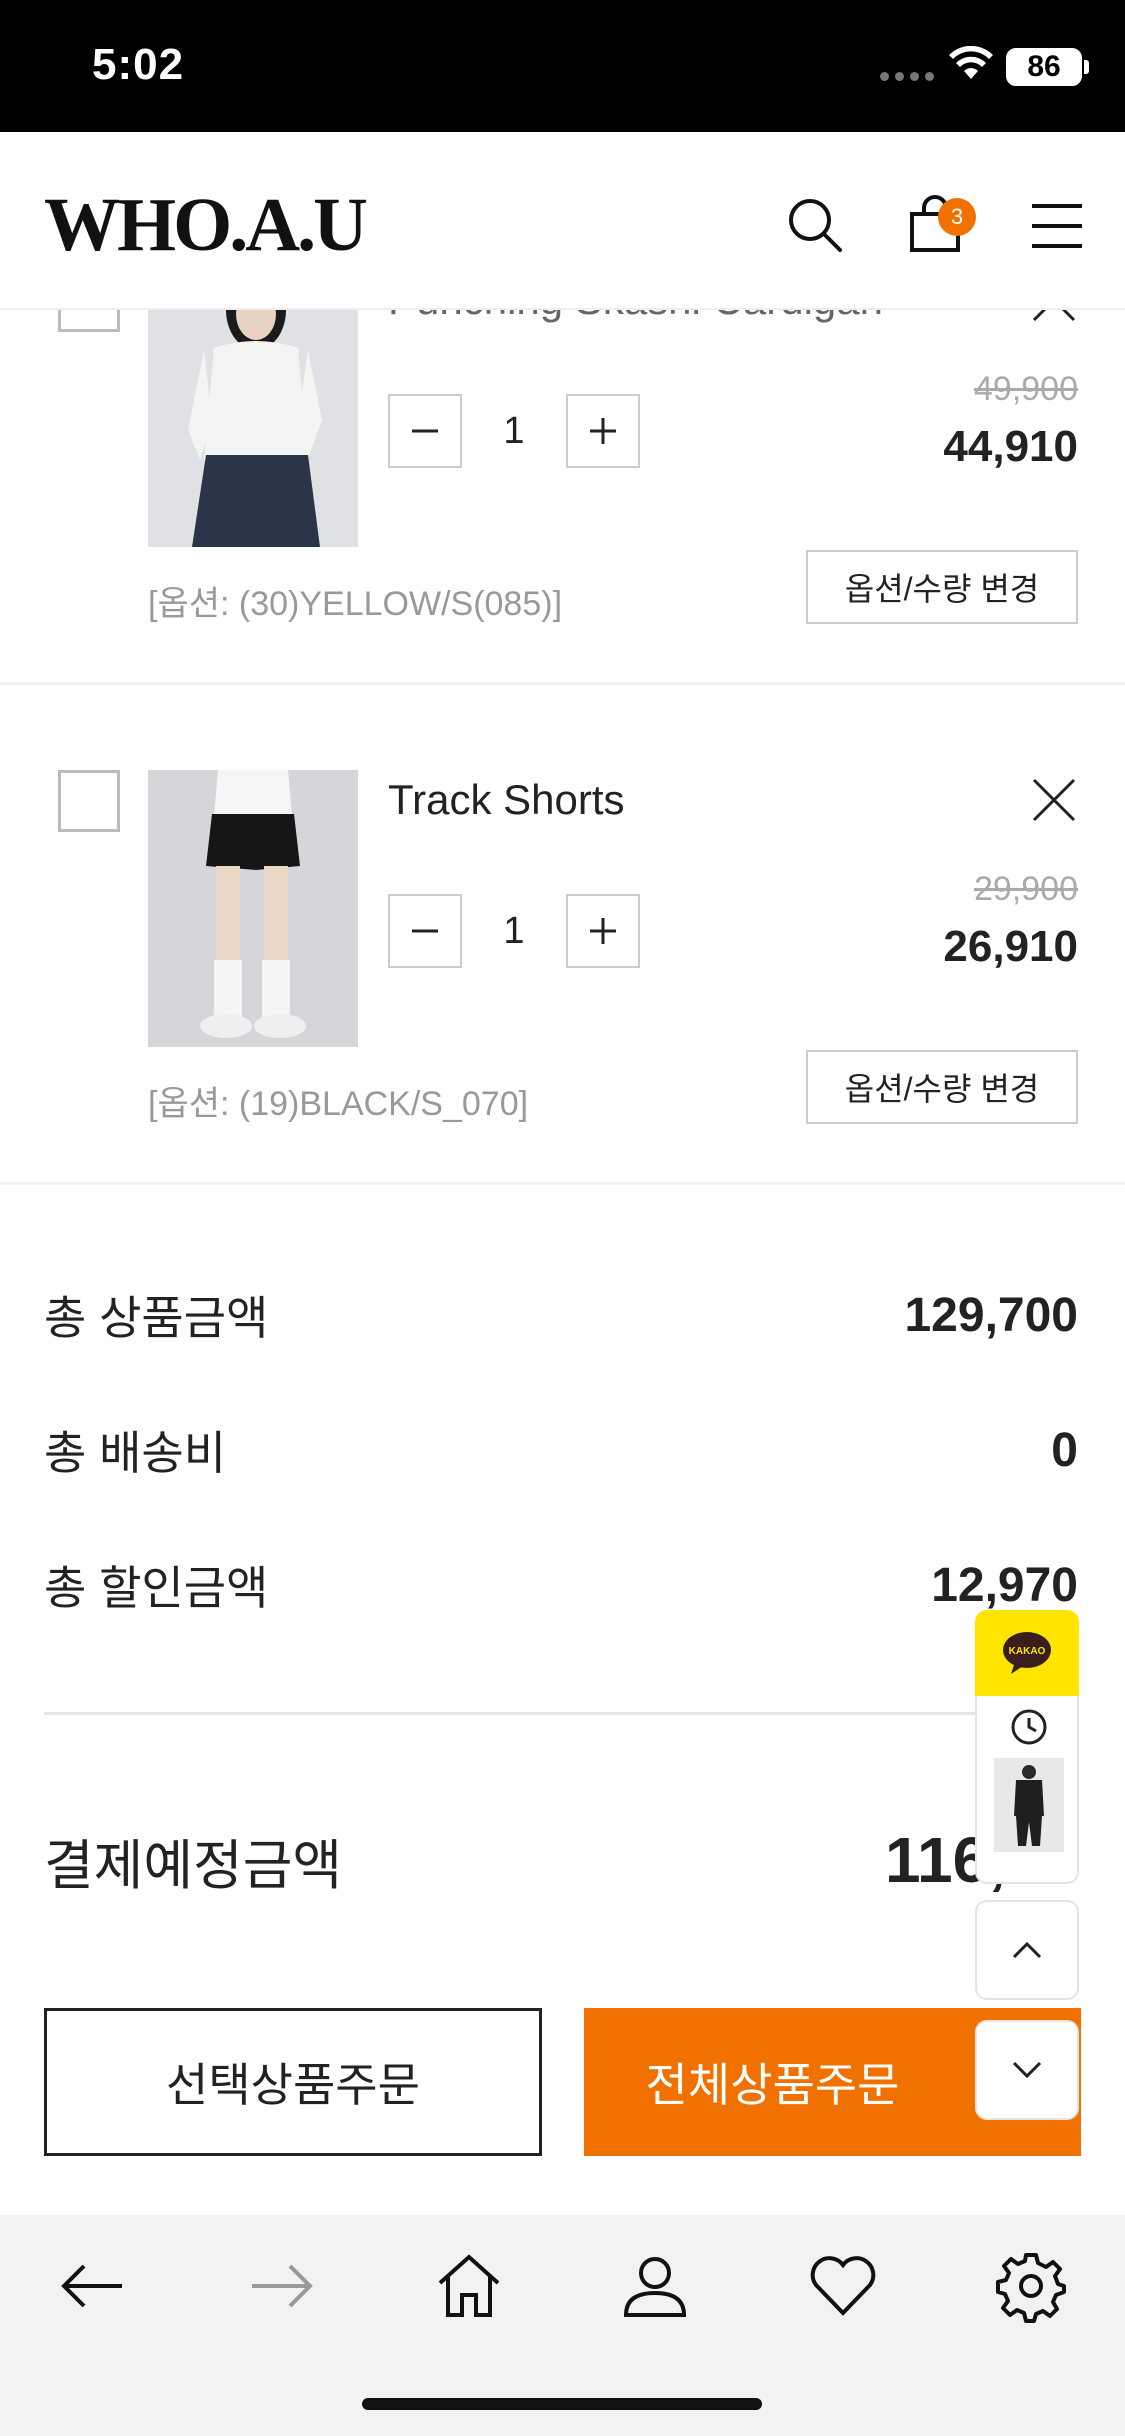 Image resolution: width=1125 pixels, height=2436 pixels. I want to click on remove-item-icon, so click(1054, 800).